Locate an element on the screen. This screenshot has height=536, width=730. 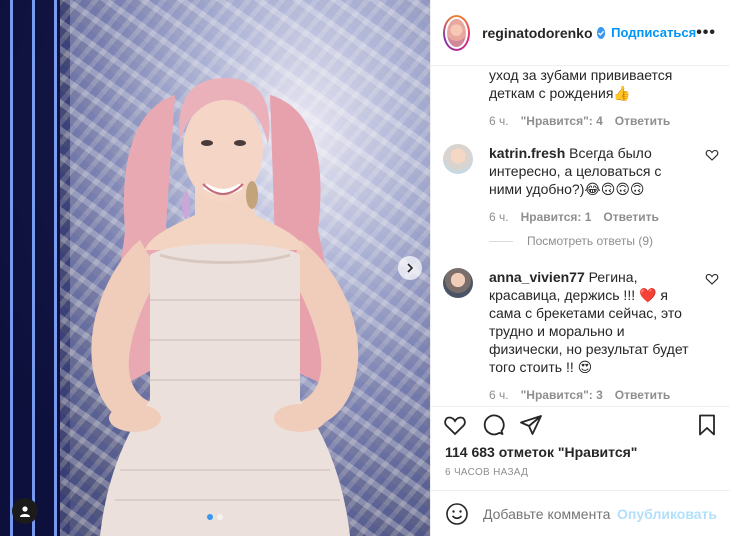
comment-bubble-icon is located at coordinates (493, 425).